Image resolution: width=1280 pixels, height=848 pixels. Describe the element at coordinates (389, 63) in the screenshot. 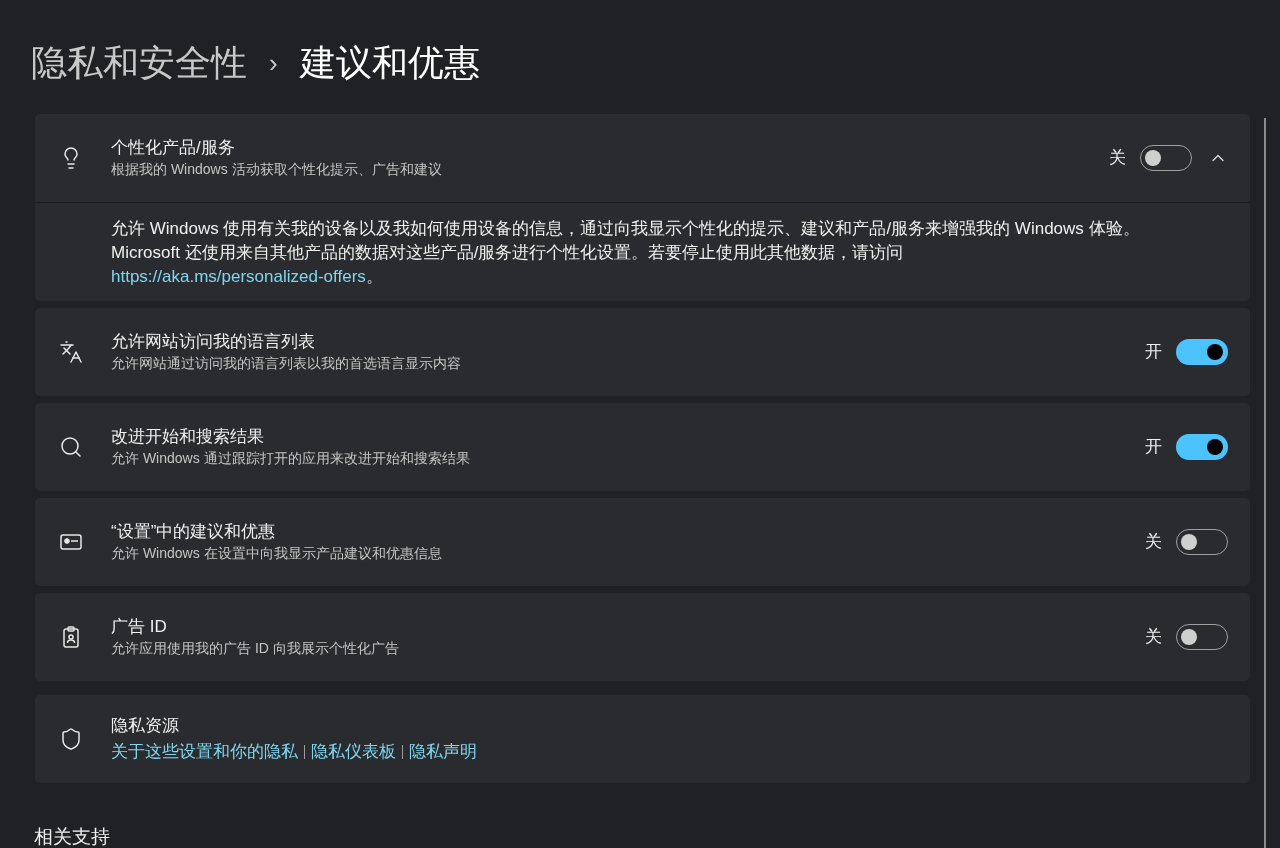

I see `page-title: 建议和优惠` at that location.